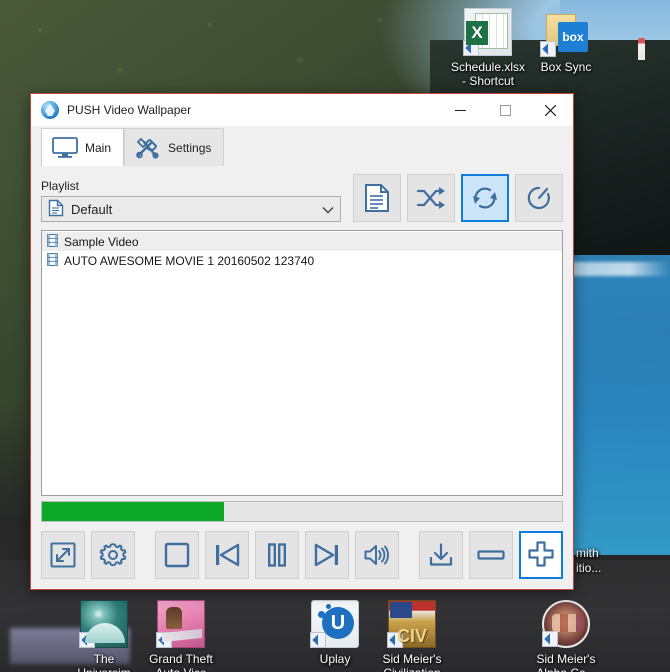 The height and width of the screenshot is (672, 670). What do you see at coordinates (83, 147) in the screenshot?
I see `tab-main: Main` at bounding box center [83, 147].